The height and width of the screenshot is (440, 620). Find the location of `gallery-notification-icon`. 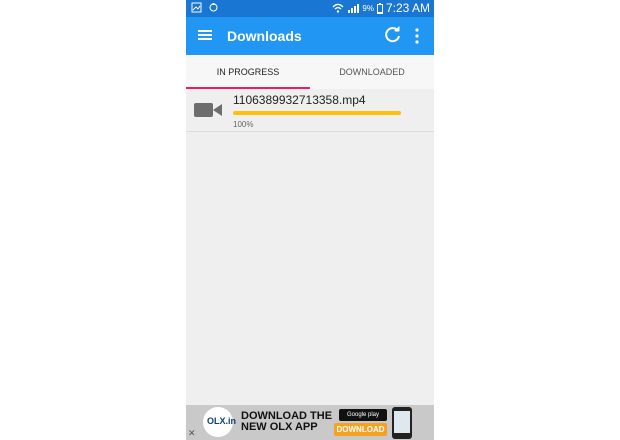

gallery-notification-icon is located at coordinates (196, 7).